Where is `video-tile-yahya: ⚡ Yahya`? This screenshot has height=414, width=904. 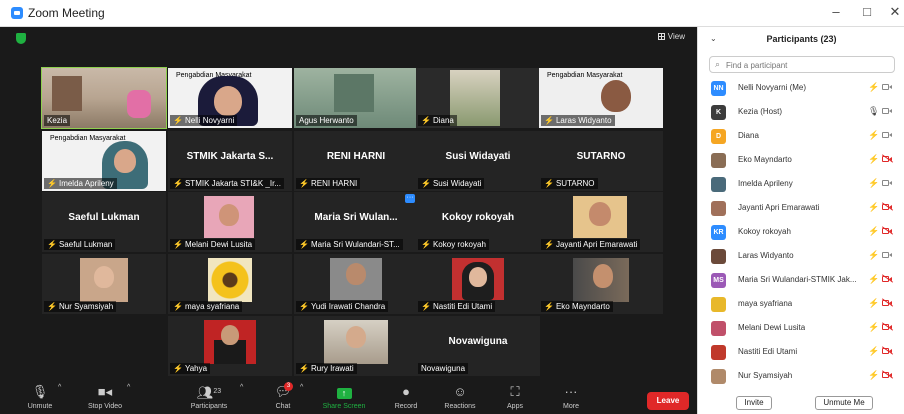
video-tile-yahya: ⚡ Yahya is located at coordinates (230, 346).